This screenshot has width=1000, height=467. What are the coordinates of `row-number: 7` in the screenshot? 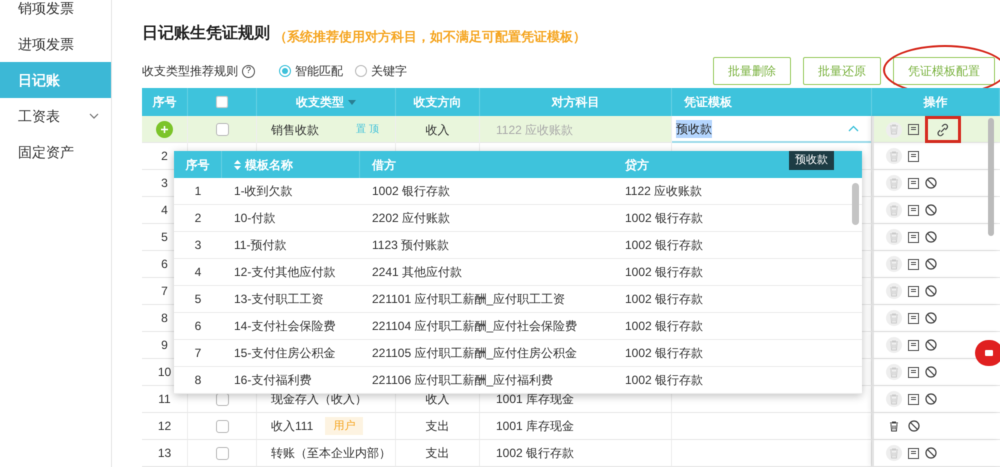 It's located at (164, 291).